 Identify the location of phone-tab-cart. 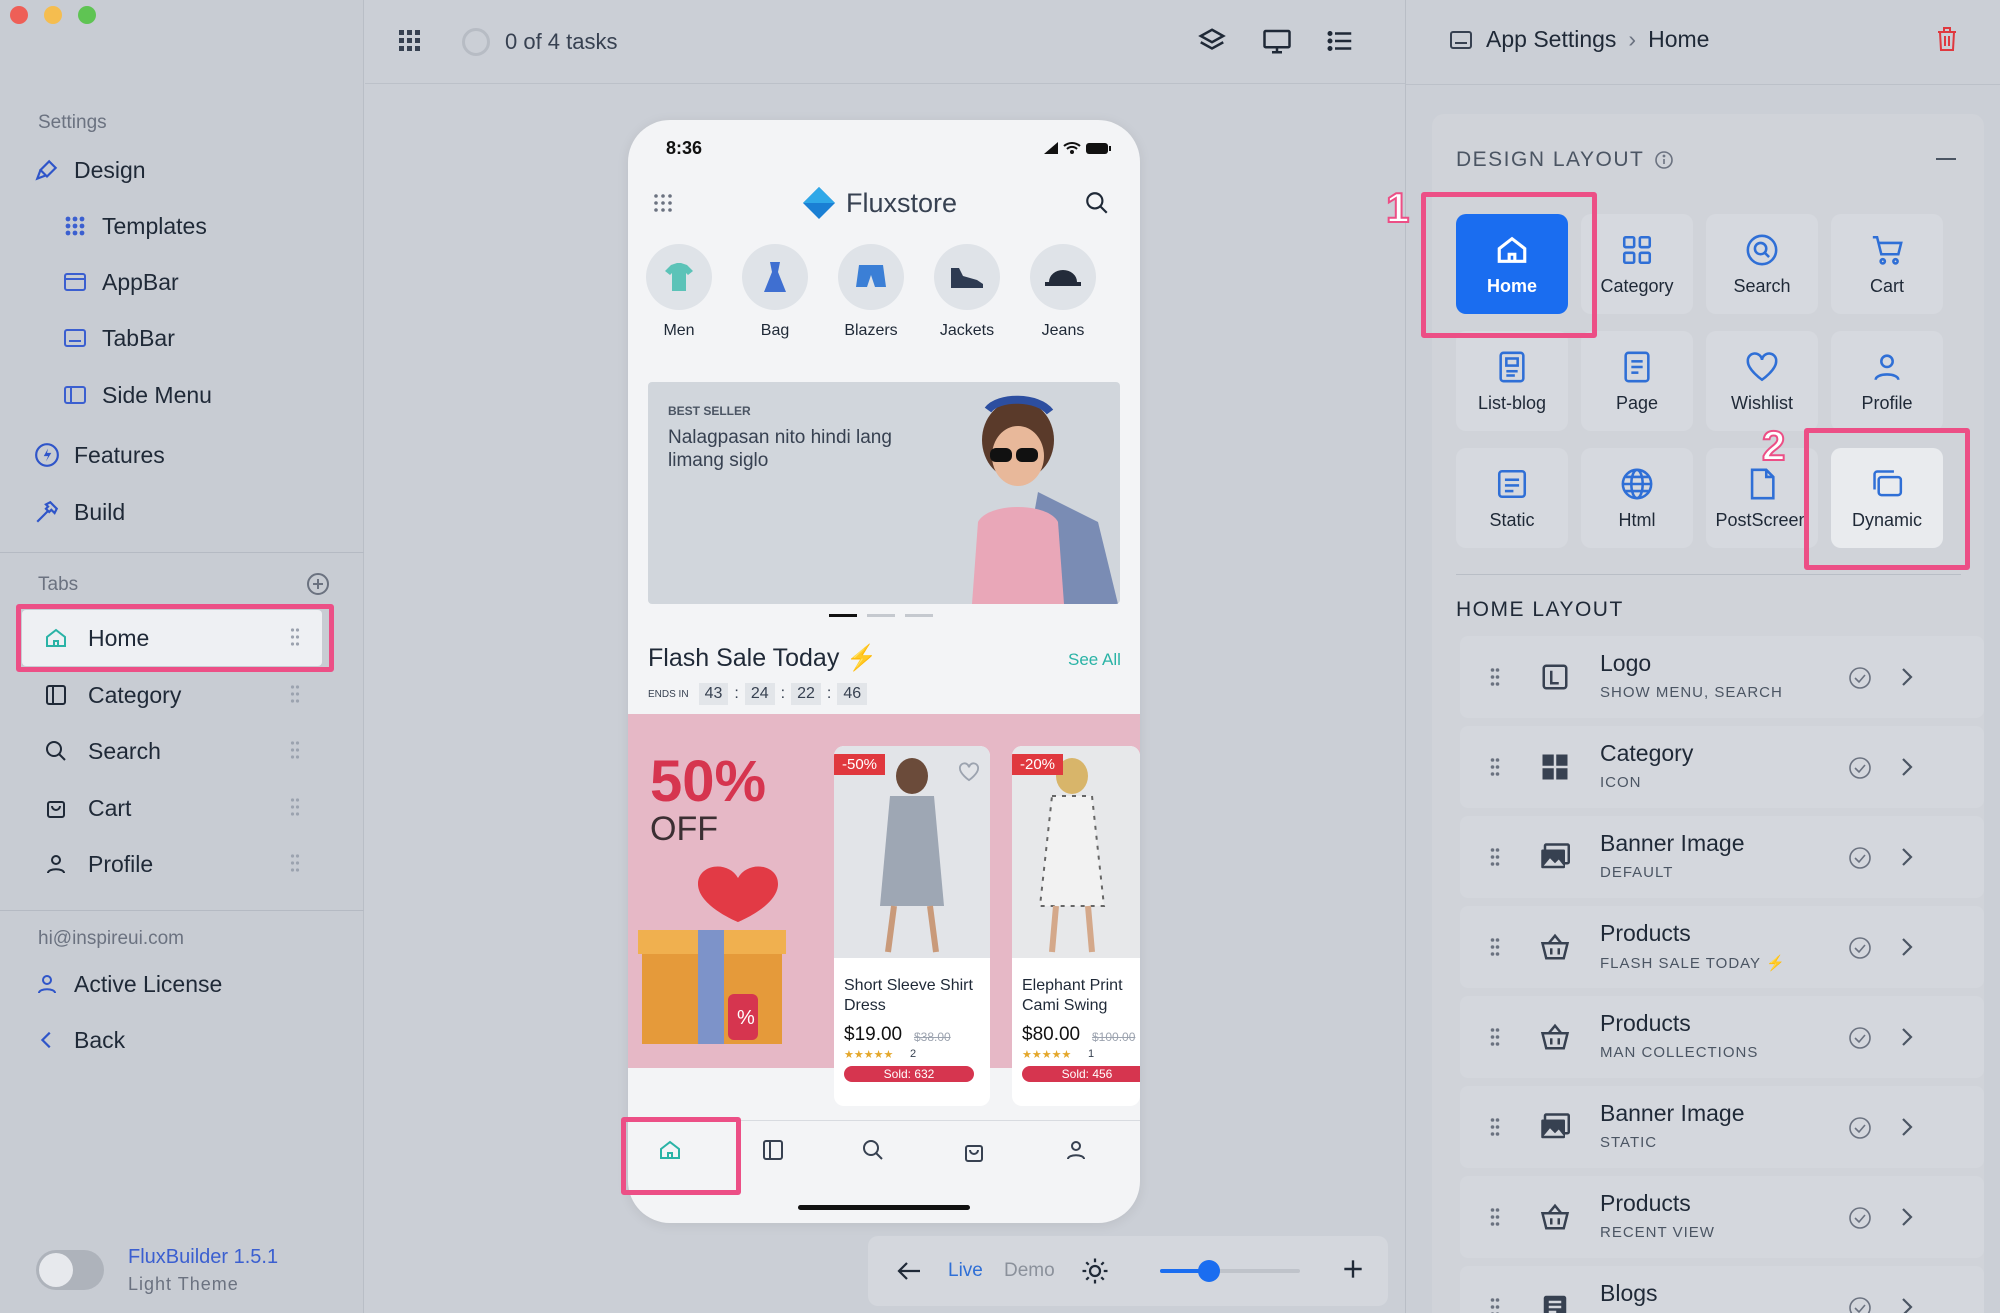
(974, 1152).